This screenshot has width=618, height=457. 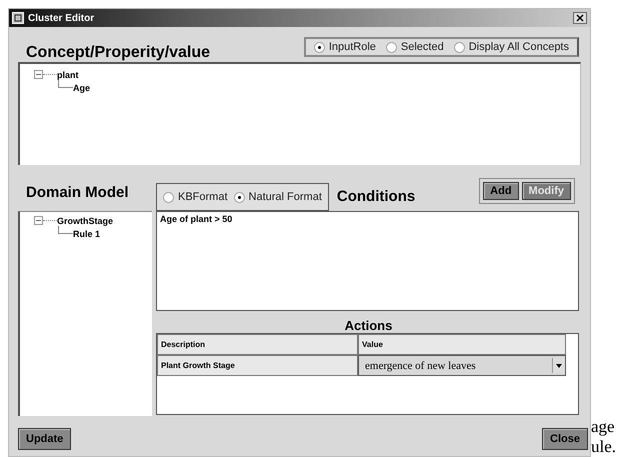 What do you see at coordinates (257, 344) in the screenshot?
I see `column-header: Description` at bounding box center [257, 344].